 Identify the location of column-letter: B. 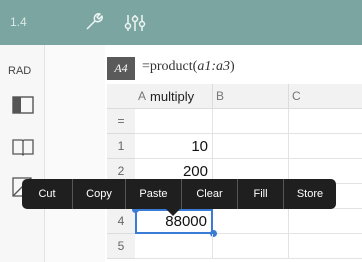
(220, 96).